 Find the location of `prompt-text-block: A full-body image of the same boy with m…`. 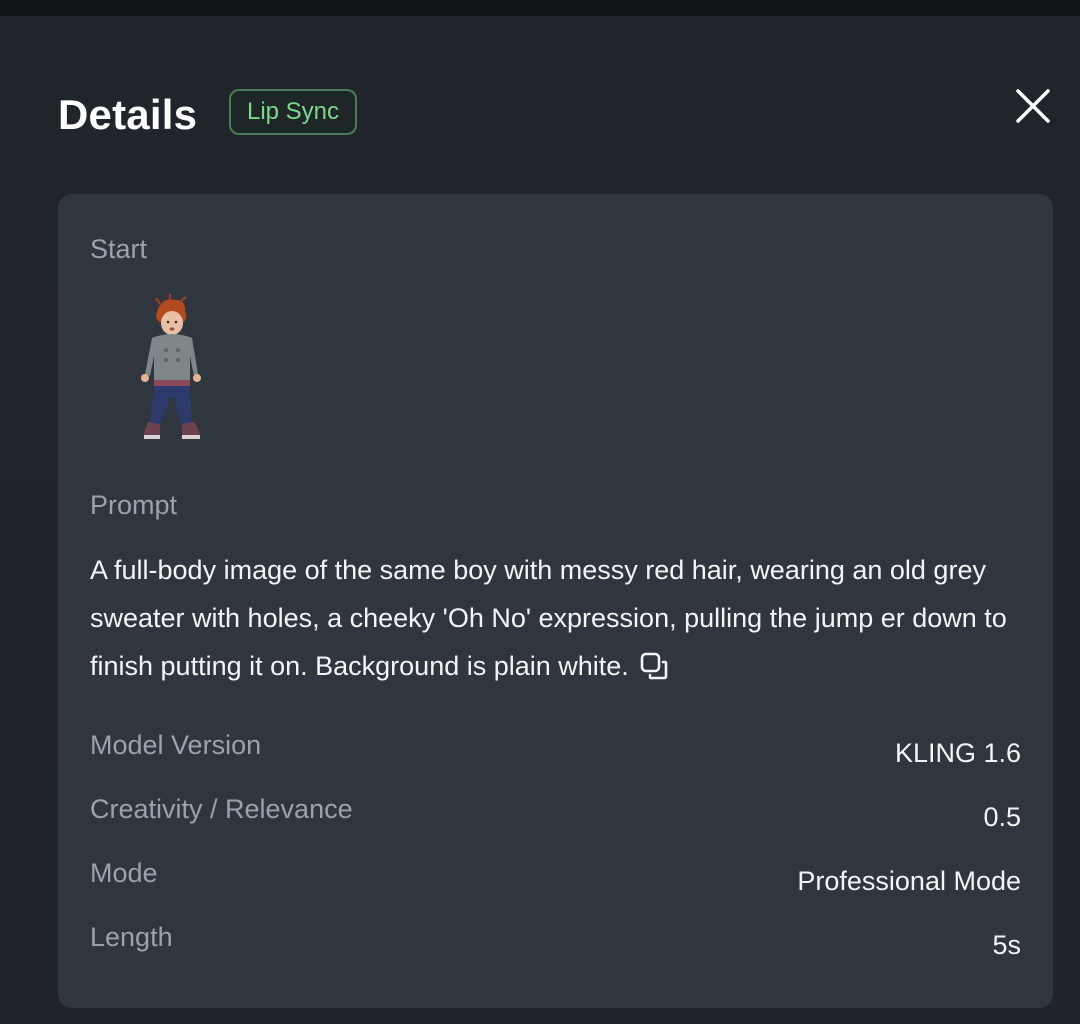

prompt-text-block: A full-body image of the same boy with m… is located at coordinates (557, 618).